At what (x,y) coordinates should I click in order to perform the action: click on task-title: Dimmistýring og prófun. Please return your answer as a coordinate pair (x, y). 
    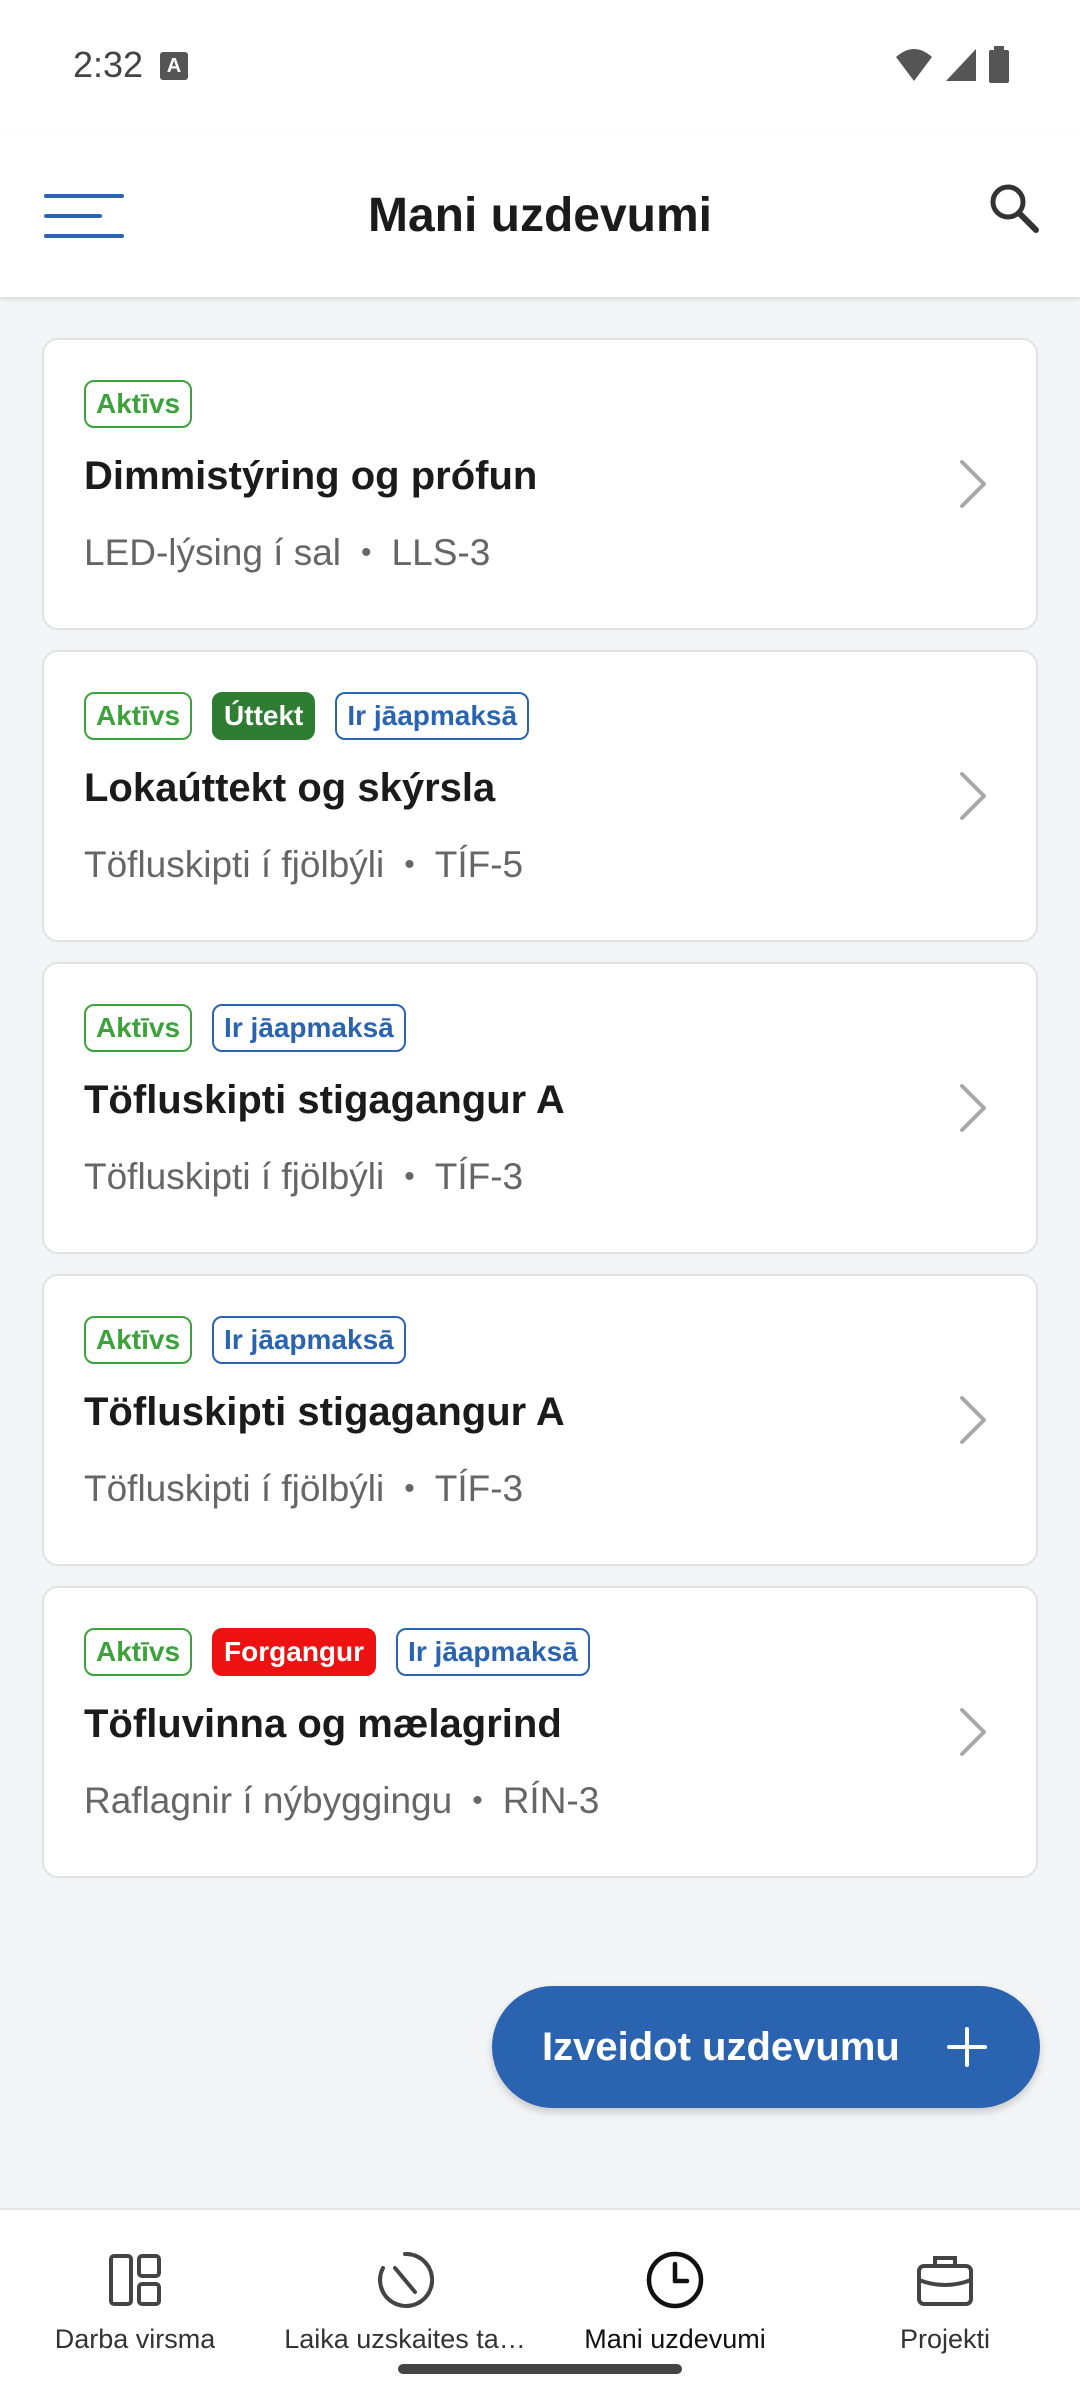
    Looking at the image, I should click on (311, 476).